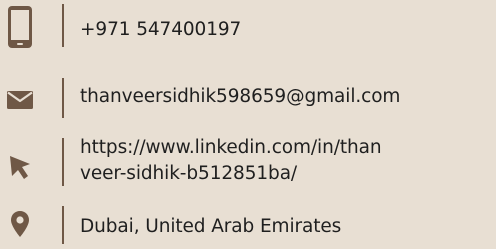  What do you see at coordinates (20, 100) in the screenshot?
I see `envelope-icon` at bounding box center [20, 100].